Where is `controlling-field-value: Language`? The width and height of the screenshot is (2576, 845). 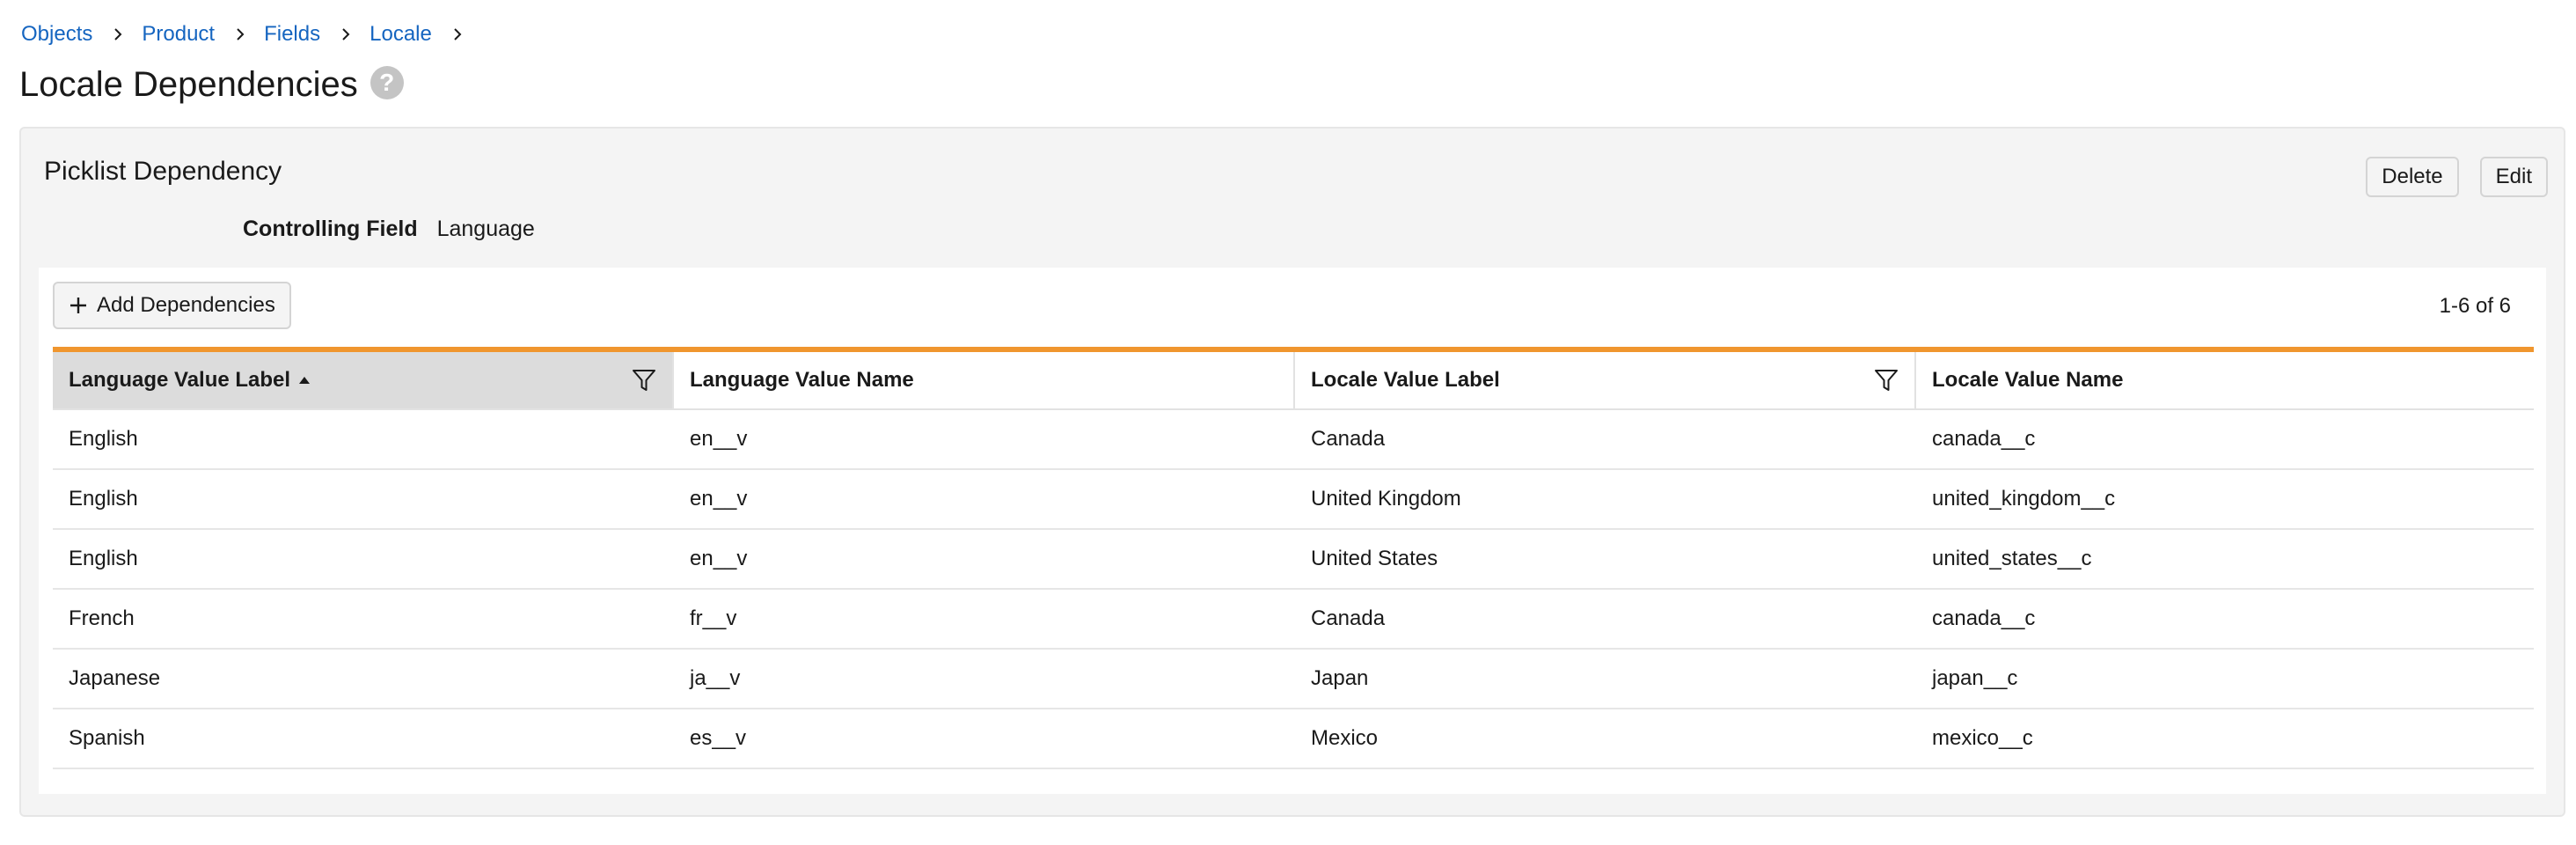 controlling-field-value: Language is located at coordinates (485, 228).